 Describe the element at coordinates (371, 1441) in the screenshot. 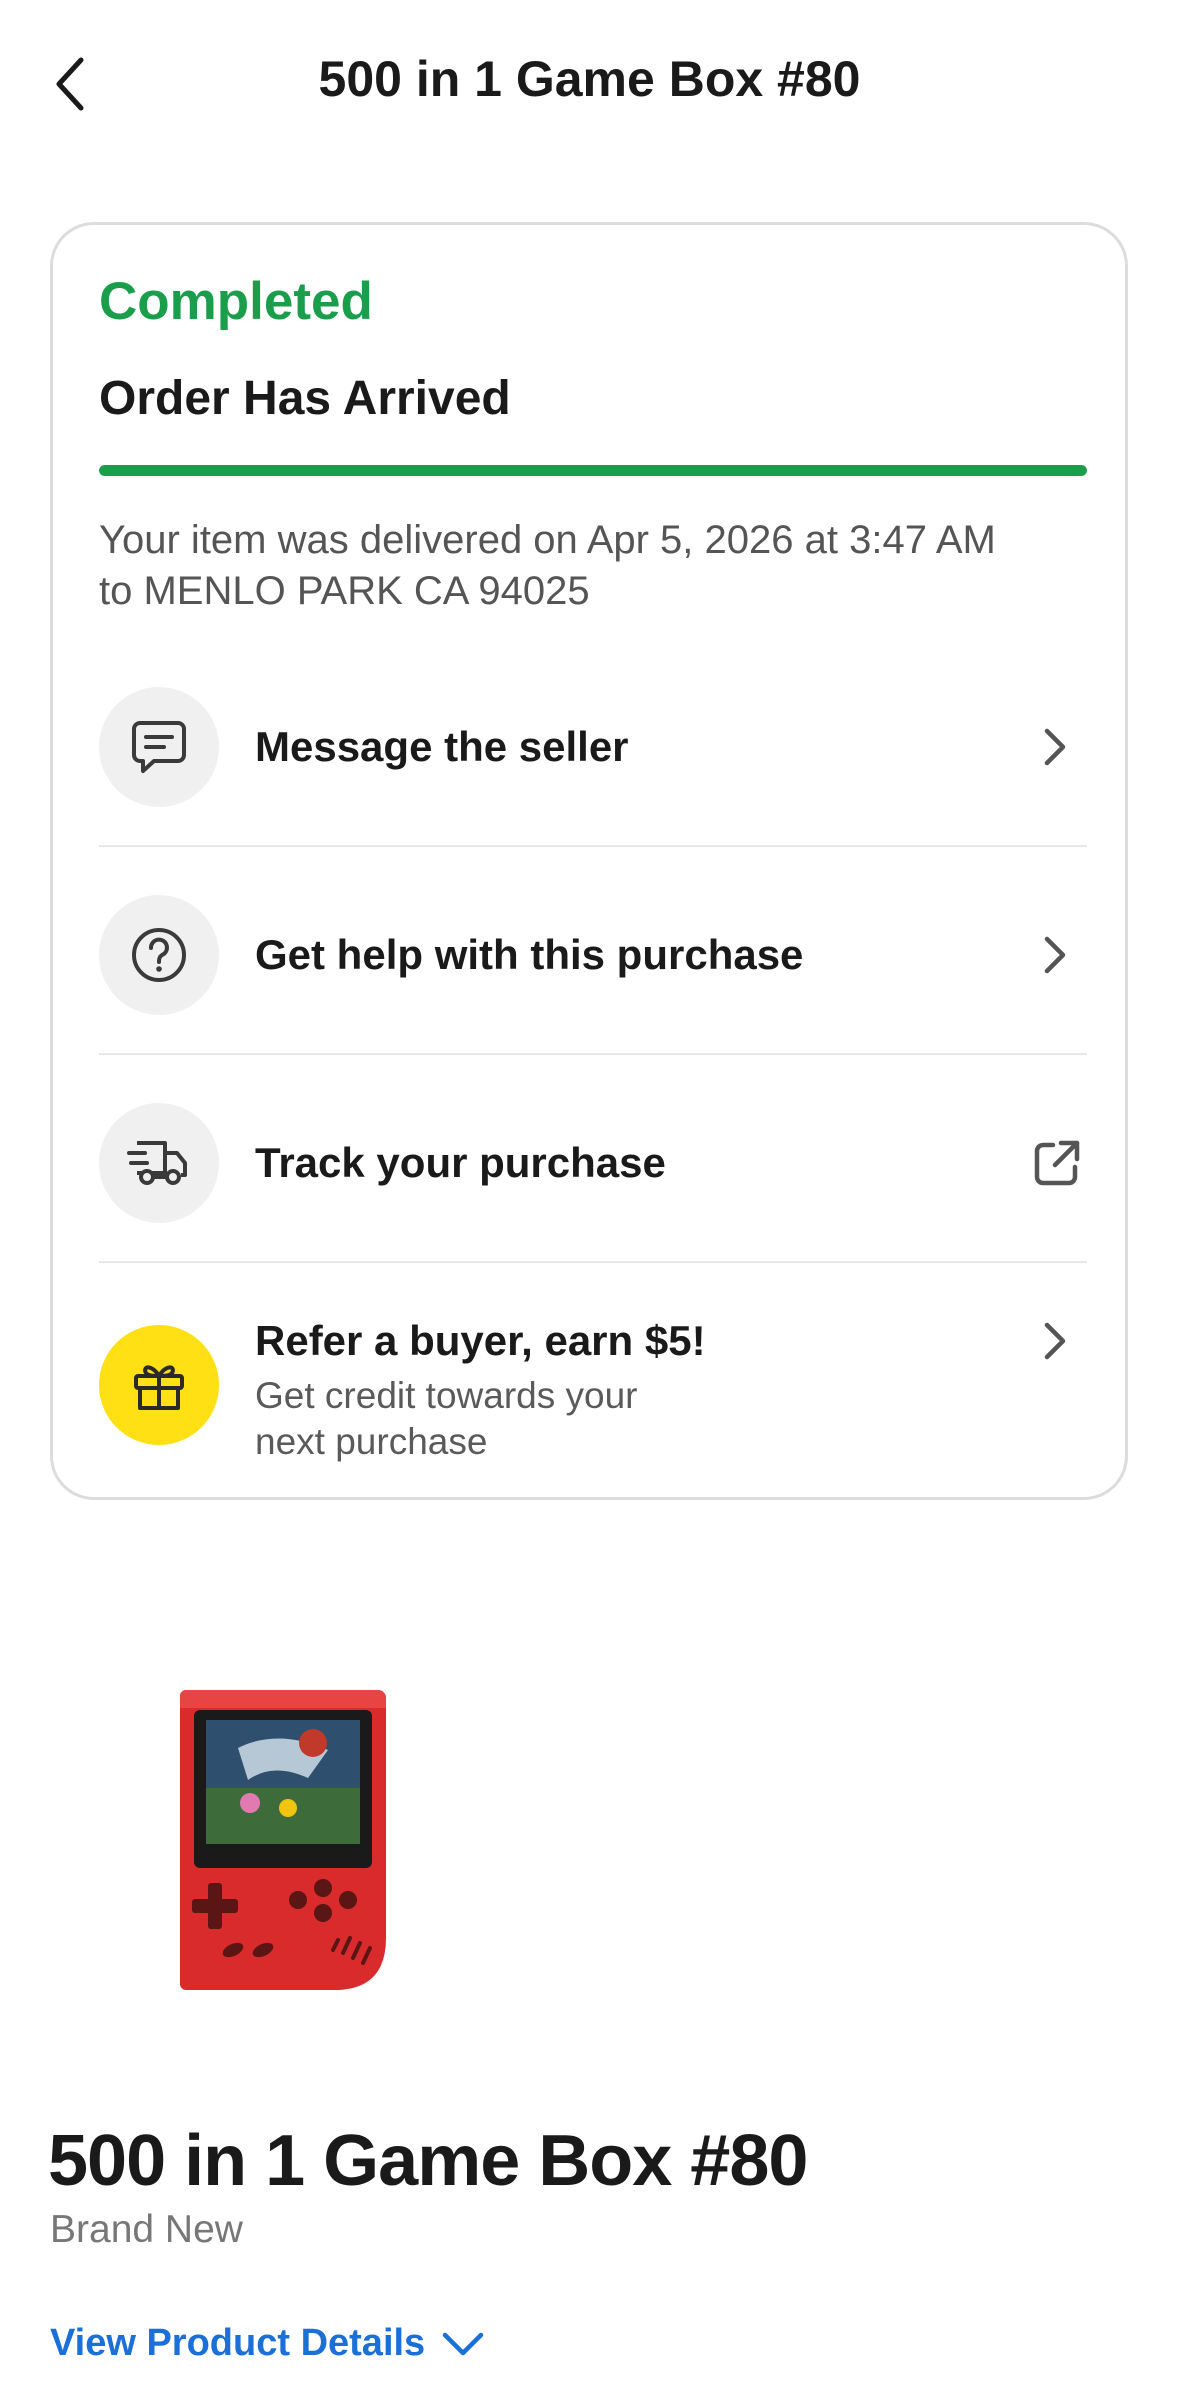

I see `refer-subtitle-line2: next purchase` at that location.